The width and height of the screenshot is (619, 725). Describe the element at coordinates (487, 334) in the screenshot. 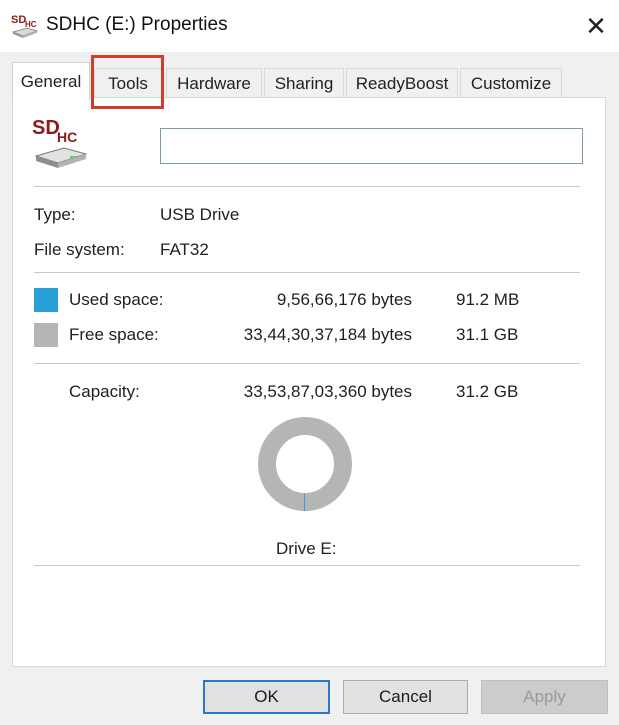

I see `free-space-size: 31.1 GB` at that location.